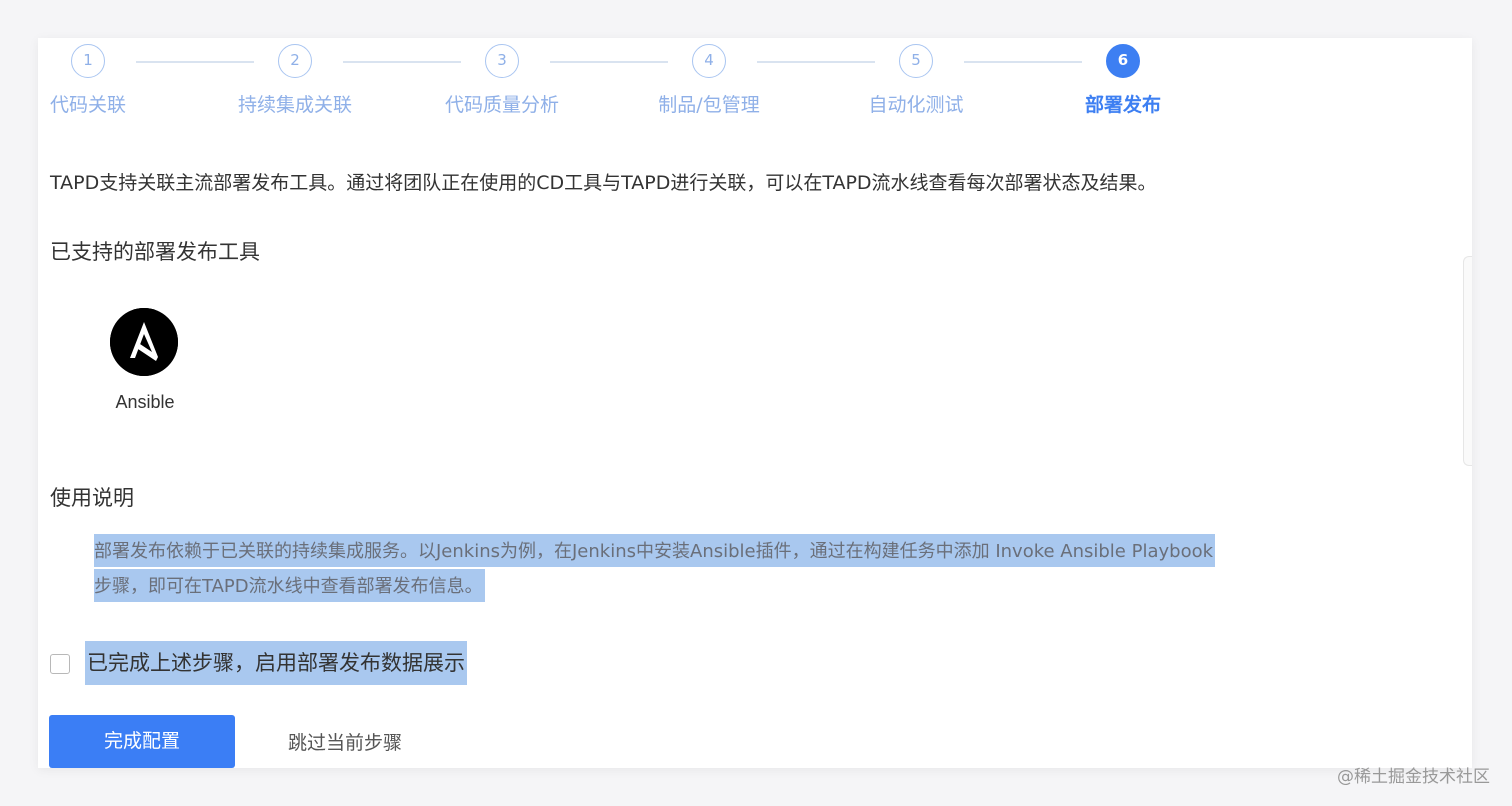 The image size is (1512, 806). I want to click on skip-step-link: 跳过当前步骤, so click(345, 741).